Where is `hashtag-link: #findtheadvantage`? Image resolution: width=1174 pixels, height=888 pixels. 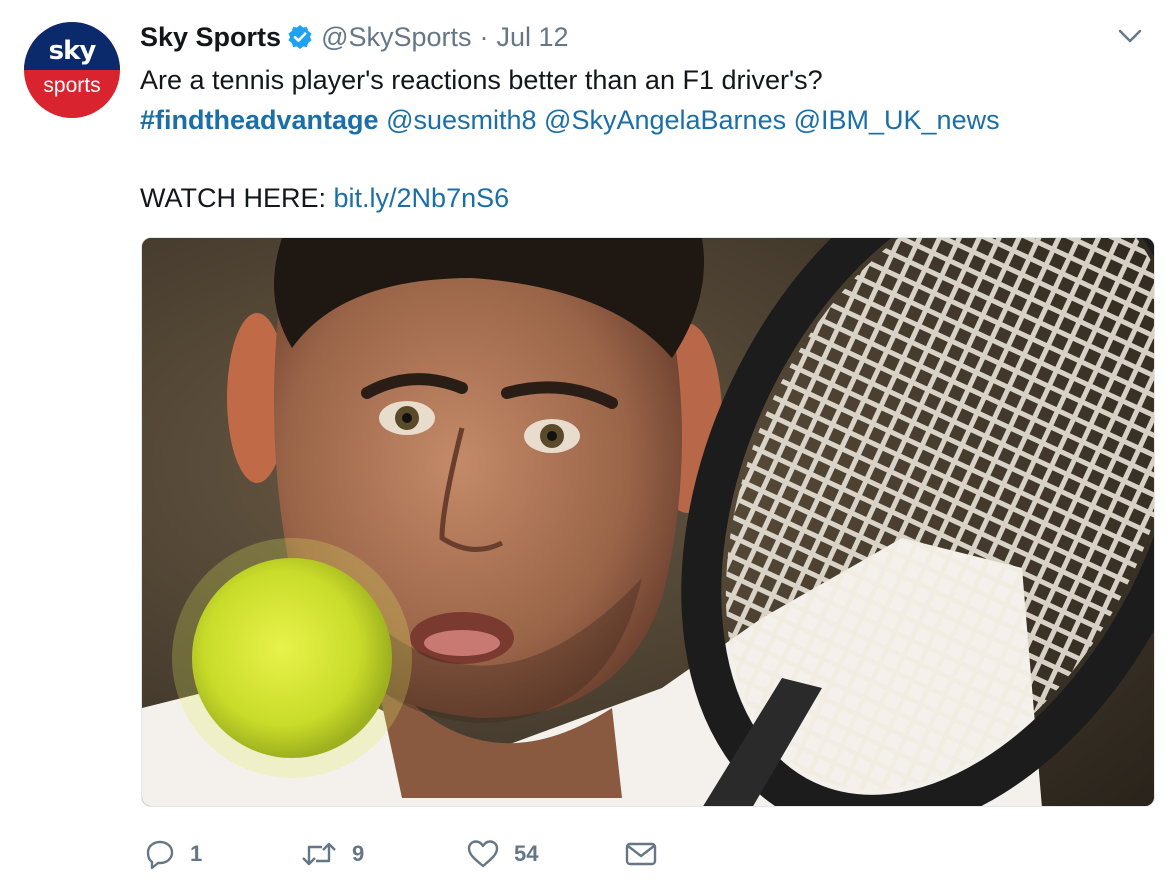 hashtag-link: #findtheadvantage is located at coordinates (259, 120).